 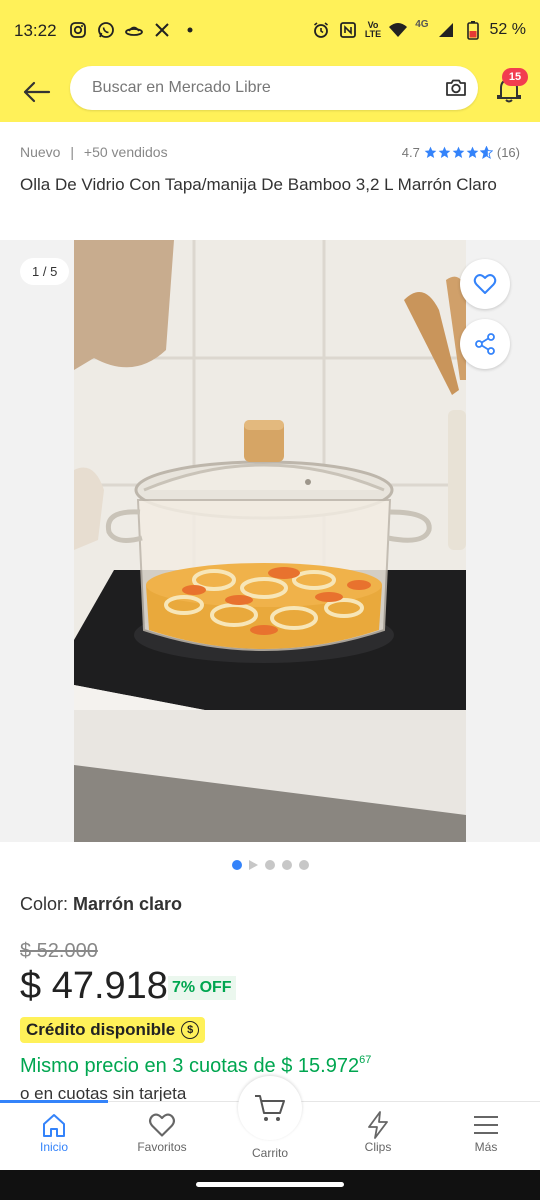 What do you see at coordinates (190, 1066) in the screenshot?
I see `installments-text: Mismo precio en 3 cuotas de $ 15.972` at bounding box center [190, 1066].